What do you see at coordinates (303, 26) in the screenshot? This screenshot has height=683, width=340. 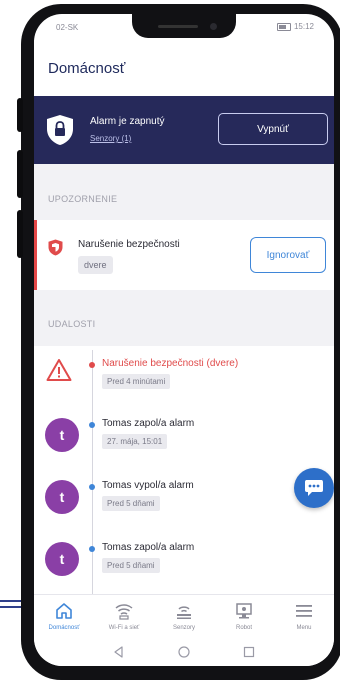 I see `status-time: 15:12` at bounding box center [303, 26].